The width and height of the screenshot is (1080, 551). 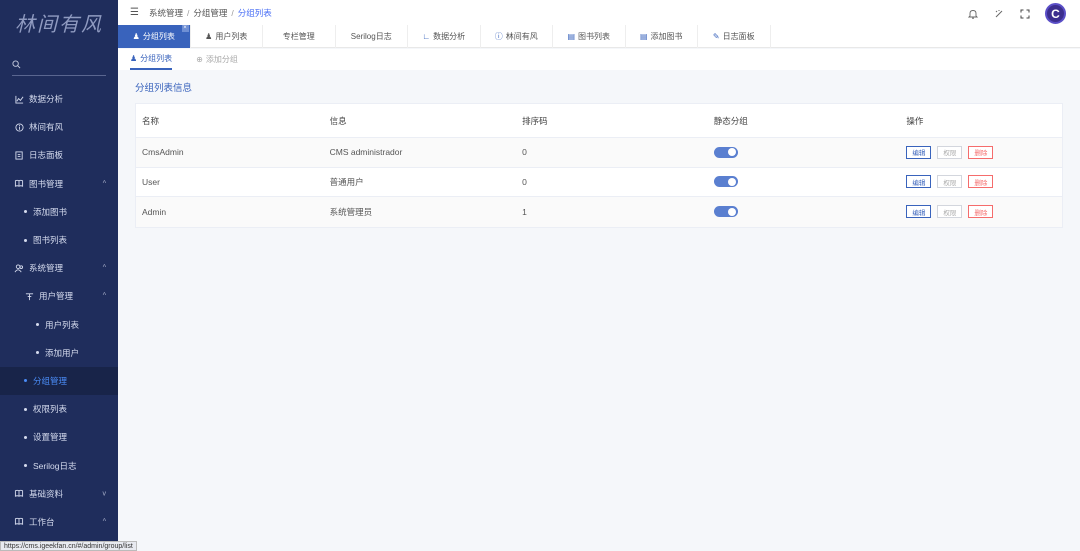 What do you see at coordinates (366, 152) in the screenshot?
I see `cell-info: CMS administrador` at bounding box center [366, 152].